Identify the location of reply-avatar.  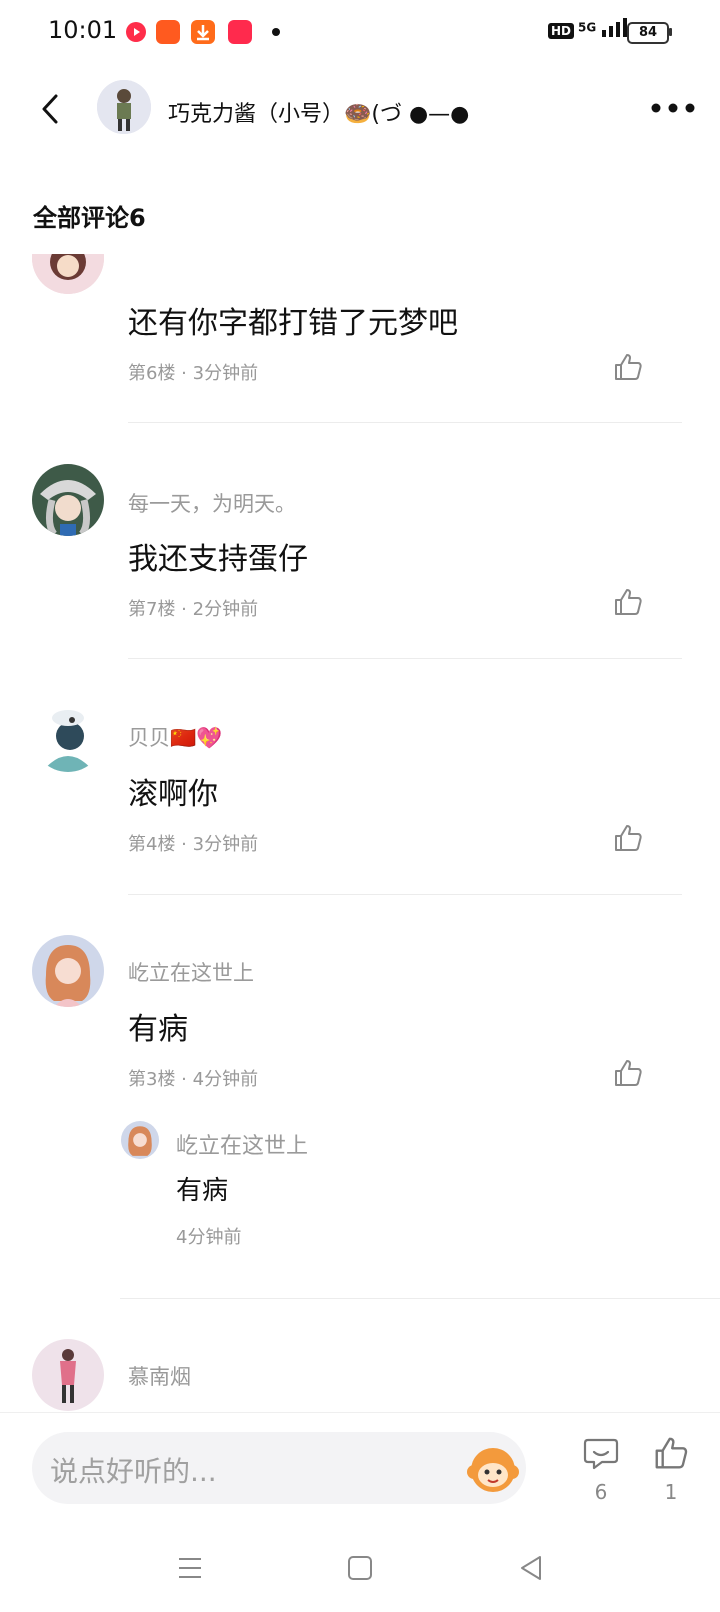
(140, 1140).